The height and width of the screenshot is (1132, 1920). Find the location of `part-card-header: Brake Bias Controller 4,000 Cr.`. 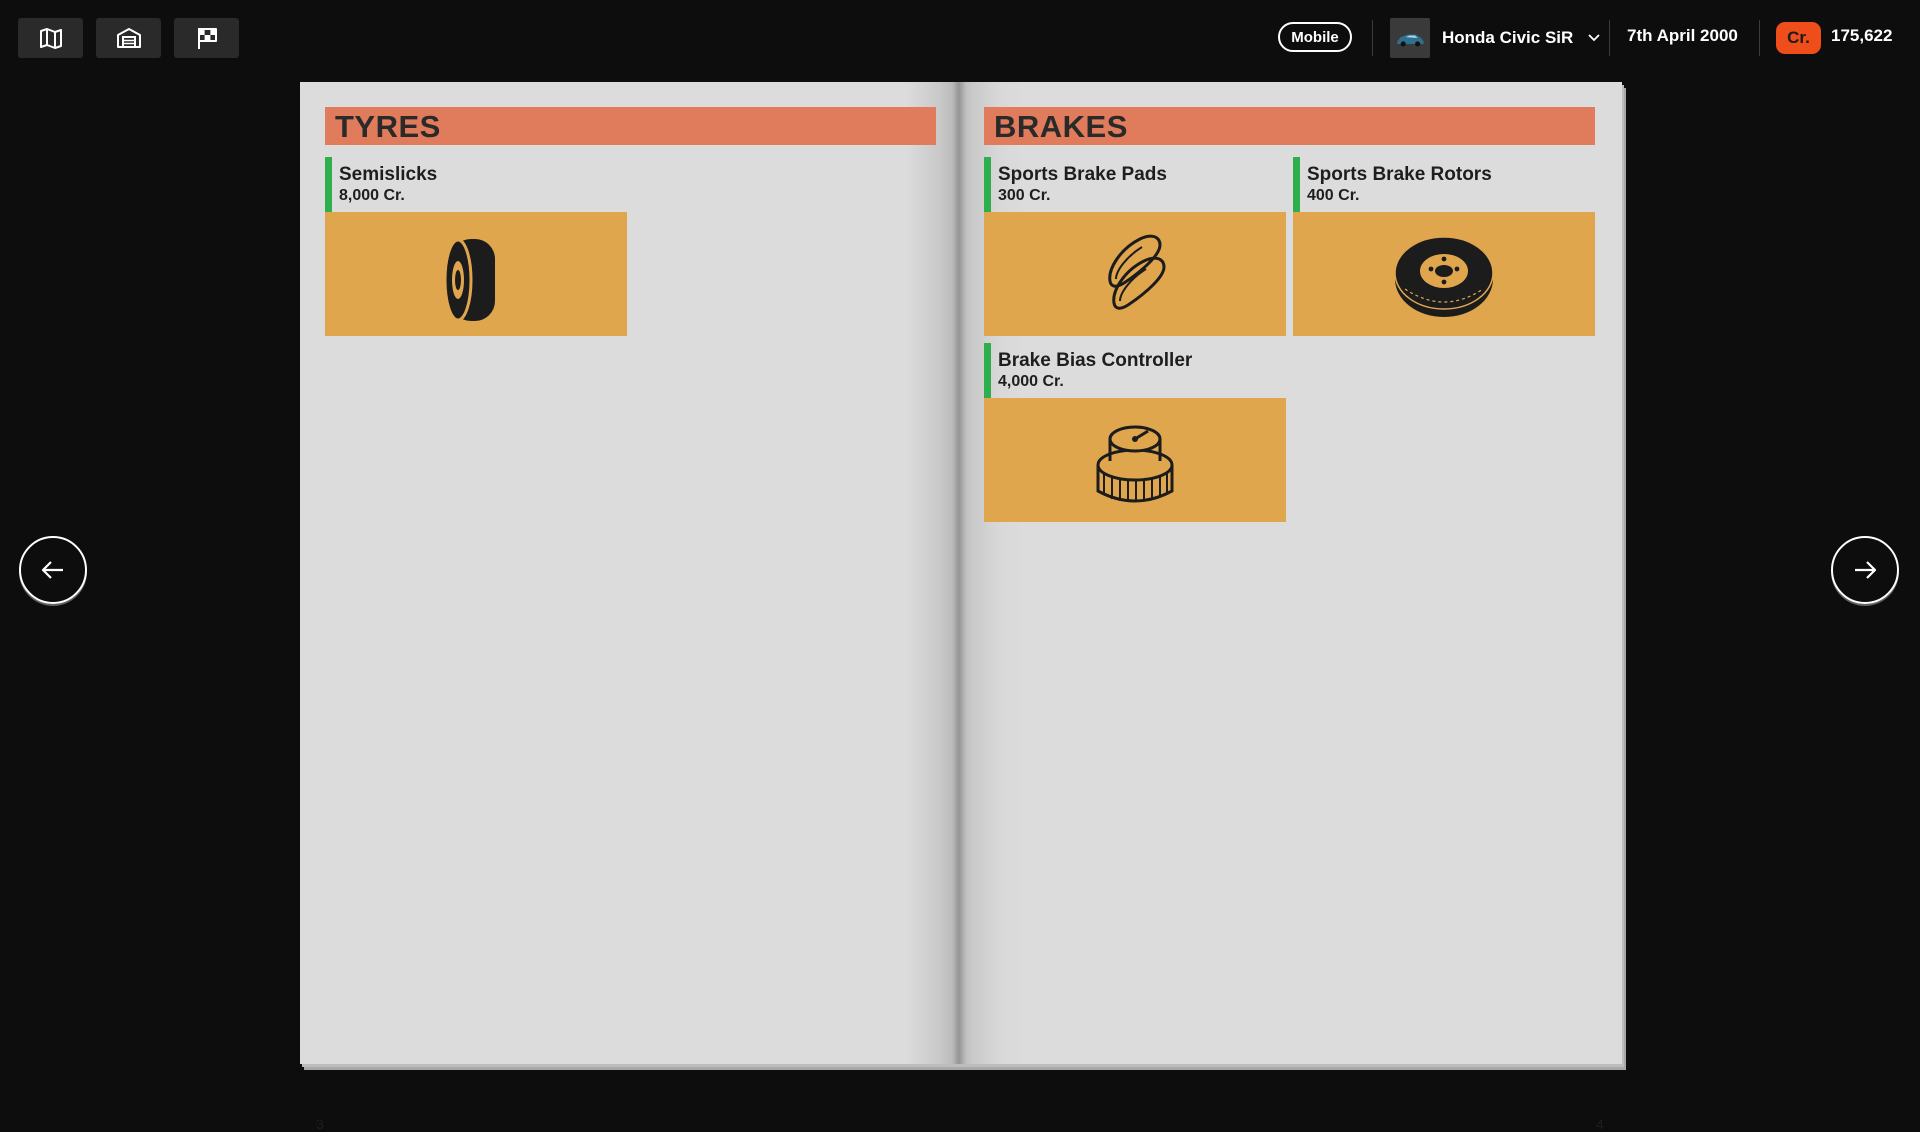

part-card-header: Brake Bias Controller 4,000 Cr. is located at coordinates (1135, 370).